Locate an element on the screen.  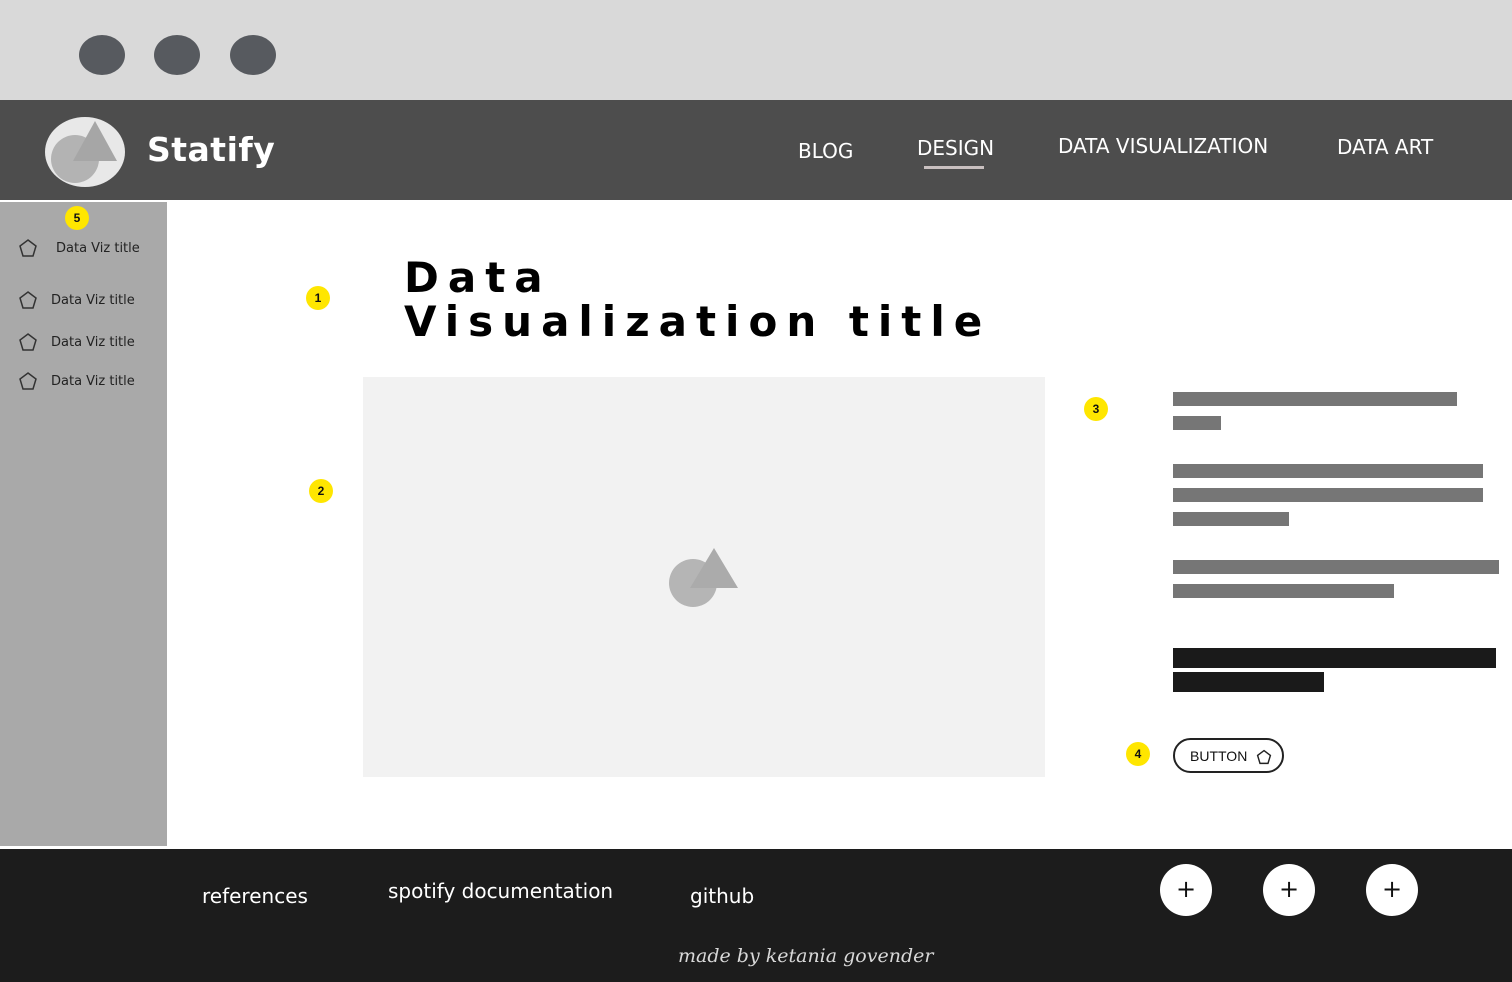
page-title: Data Visualization title is located at coordinates (697, 300).